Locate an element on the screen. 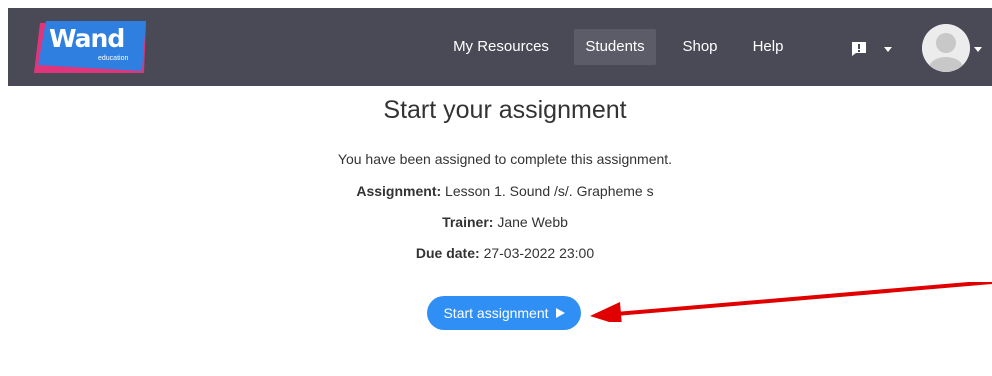 The height and width of the screenshot is (376, 992). page-title: Start your assignment is located at coordinates (505, 110).